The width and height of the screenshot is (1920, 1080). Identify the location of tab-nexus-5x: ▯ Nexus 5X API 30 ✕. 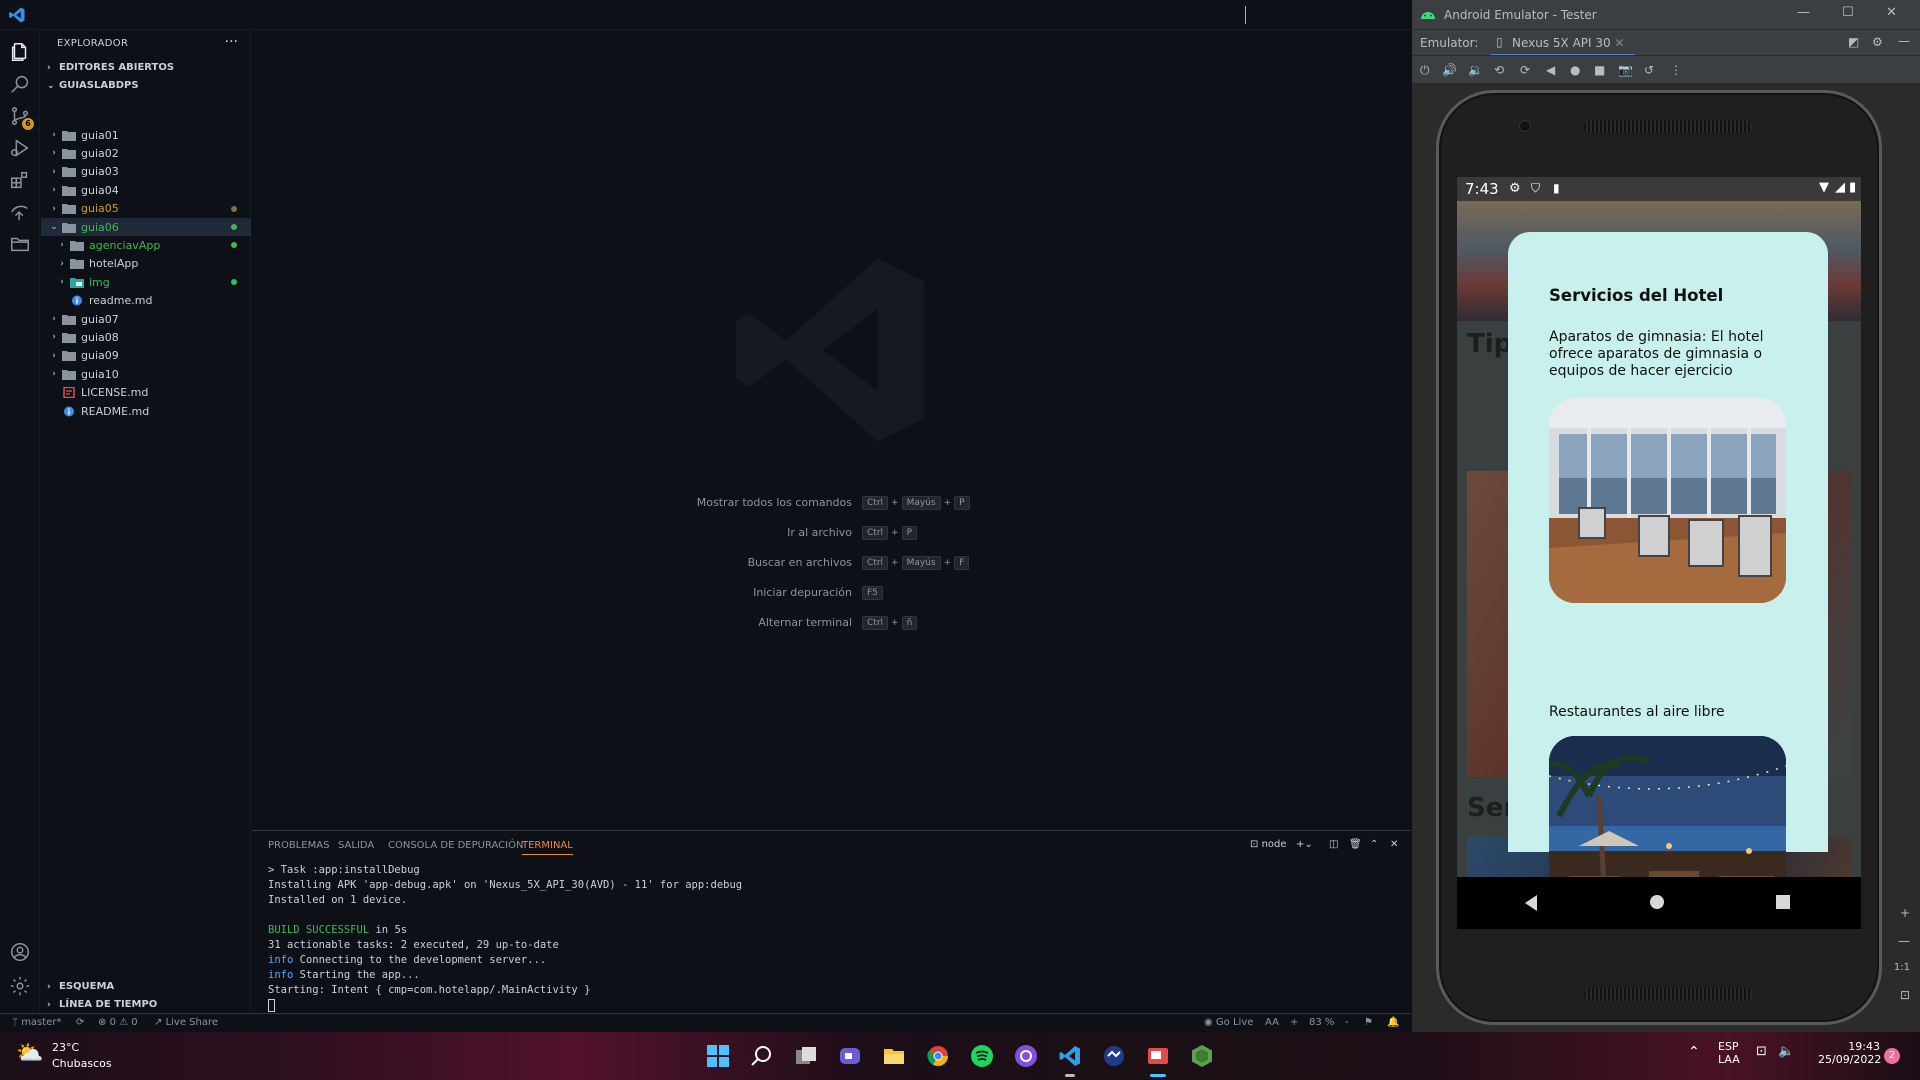
(1562, 43).